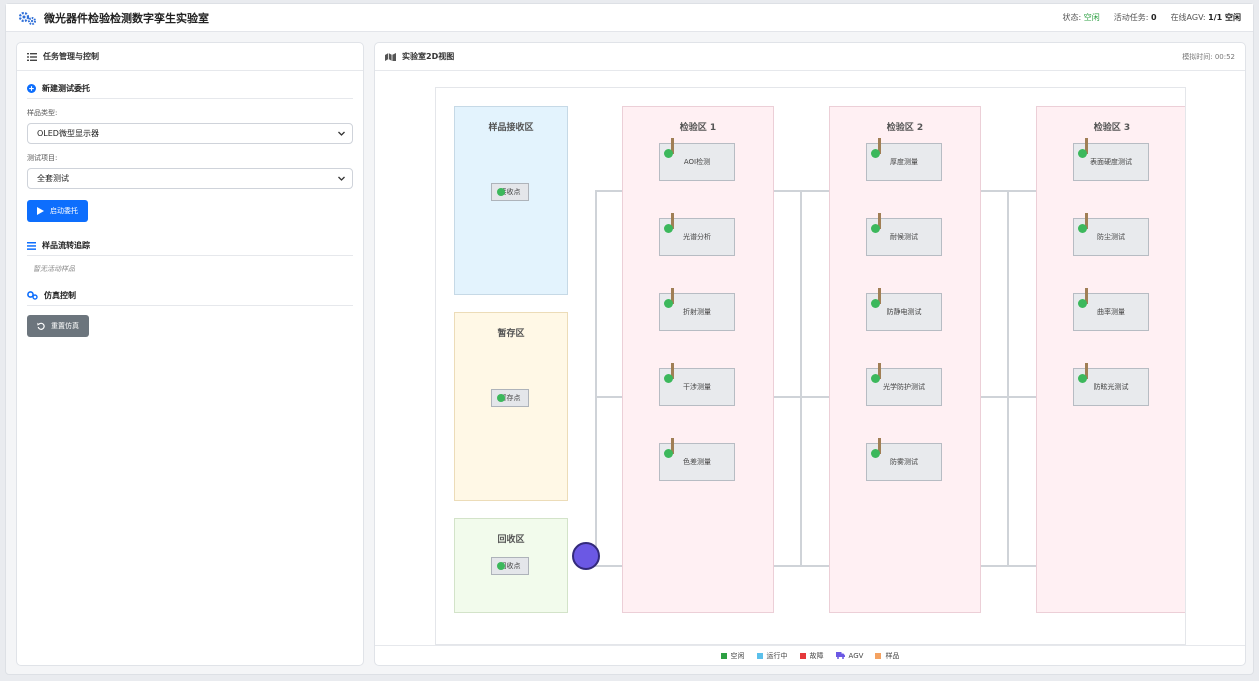  I want to click on reset-sim-button: 重置仿真, so click(58, 326).